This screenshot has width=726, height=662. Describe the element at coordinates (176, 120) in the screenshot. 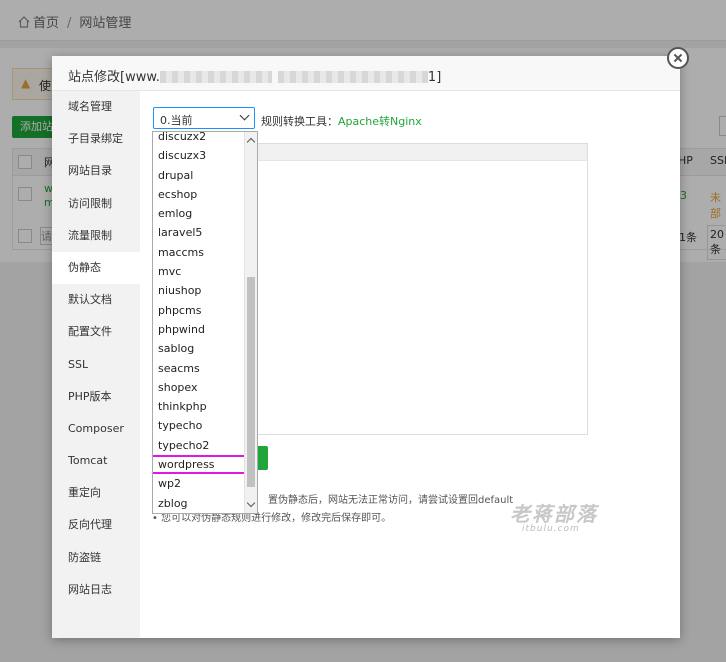

I see `select-value: 0.当前` at that location.